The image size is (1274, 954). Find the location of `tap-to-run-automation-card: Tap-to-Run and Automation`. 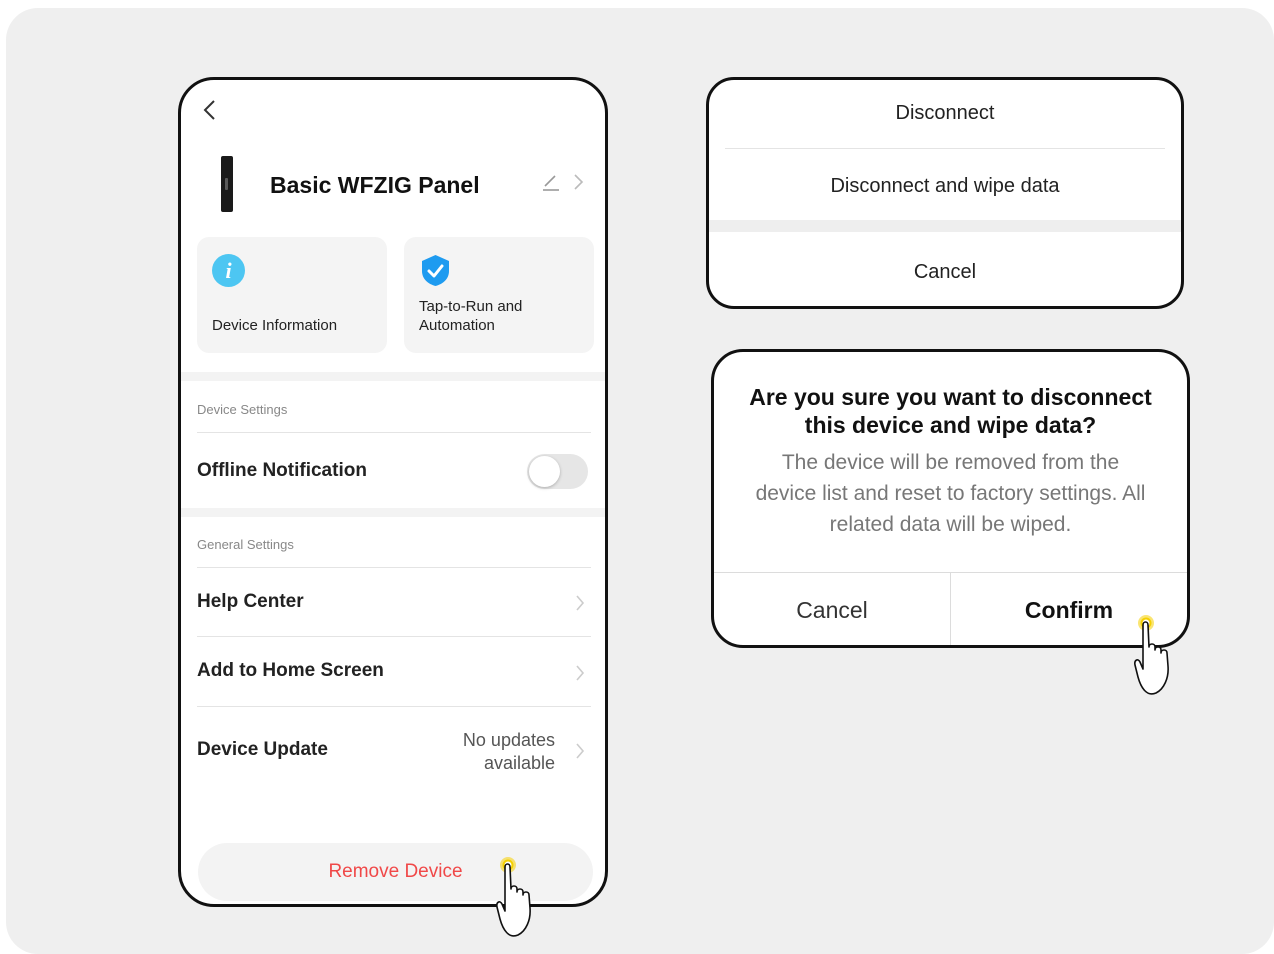

tap-to-run-automation-card: Tap-to-Run and Automation is located at coordinates (499, 295).